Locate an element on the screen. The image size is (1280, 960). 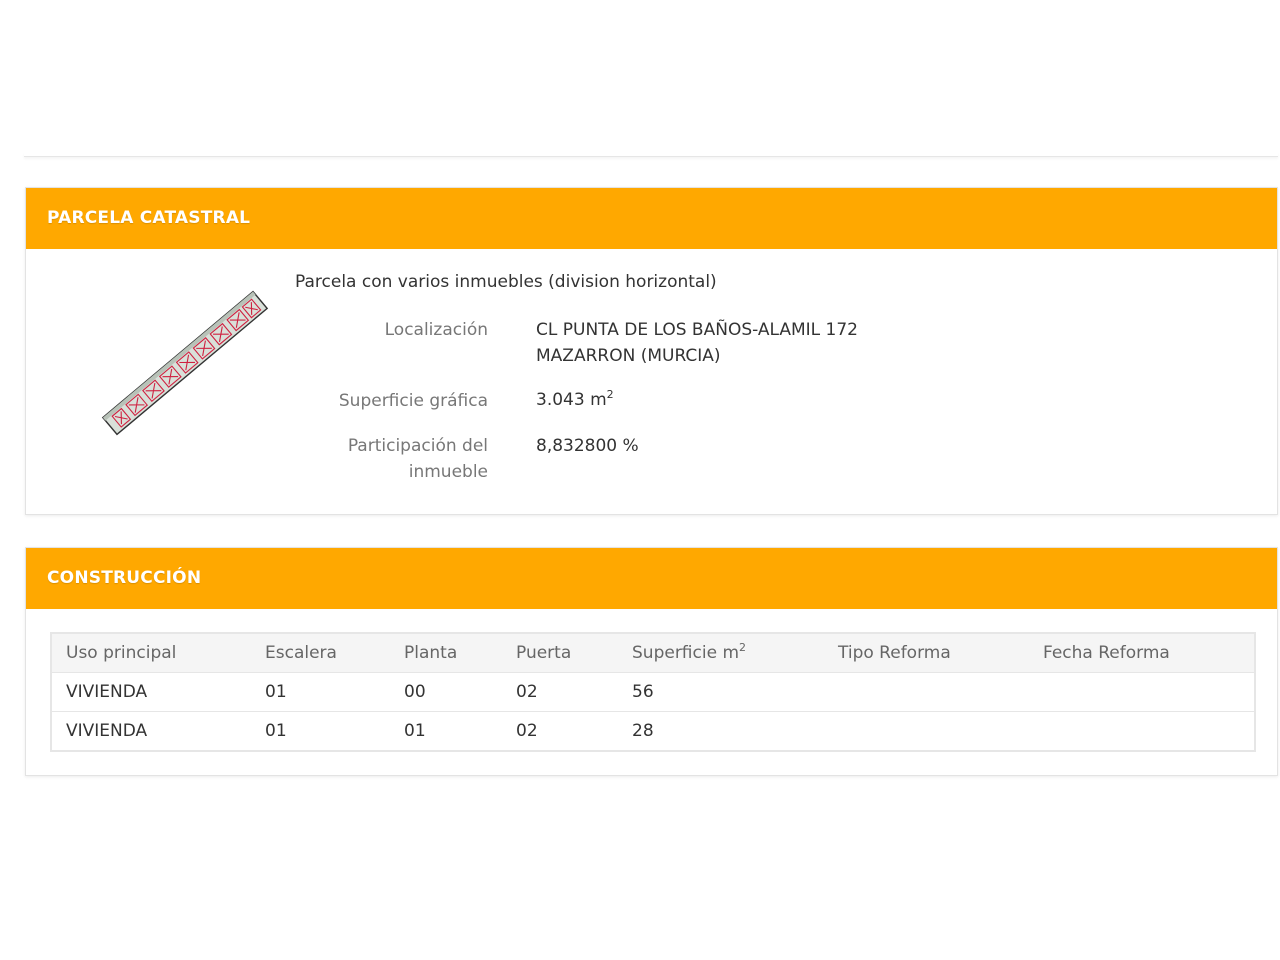
superficie-unit-sup: 2 is located at coordinates (610, 394).